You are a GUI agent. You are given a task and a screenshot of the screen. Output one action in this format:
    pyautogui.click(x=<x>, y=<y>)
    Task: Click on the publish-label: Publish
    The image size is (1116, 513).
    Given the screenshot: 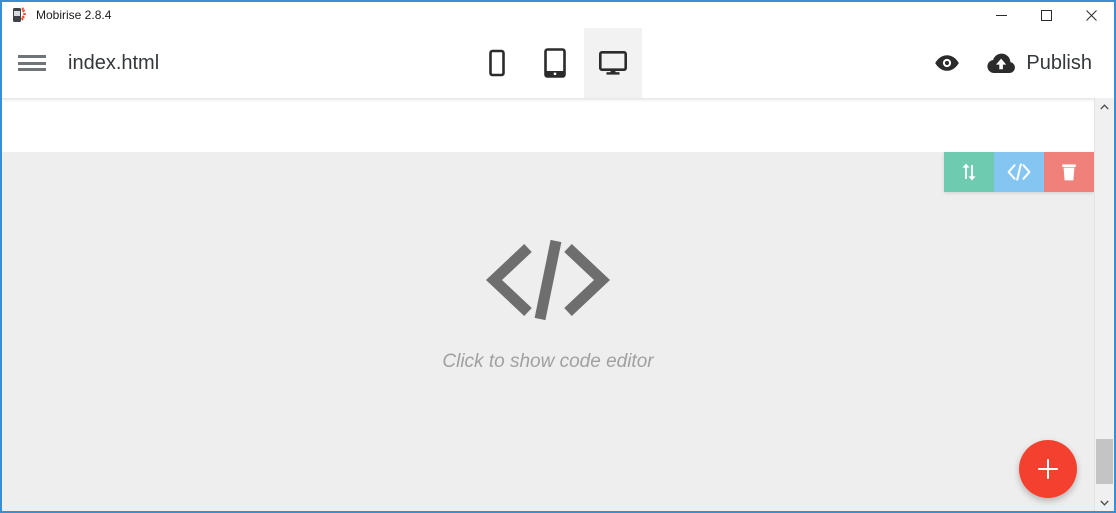 What is the action you would take?
    pyautogui.click(x=1059, y=62)
    